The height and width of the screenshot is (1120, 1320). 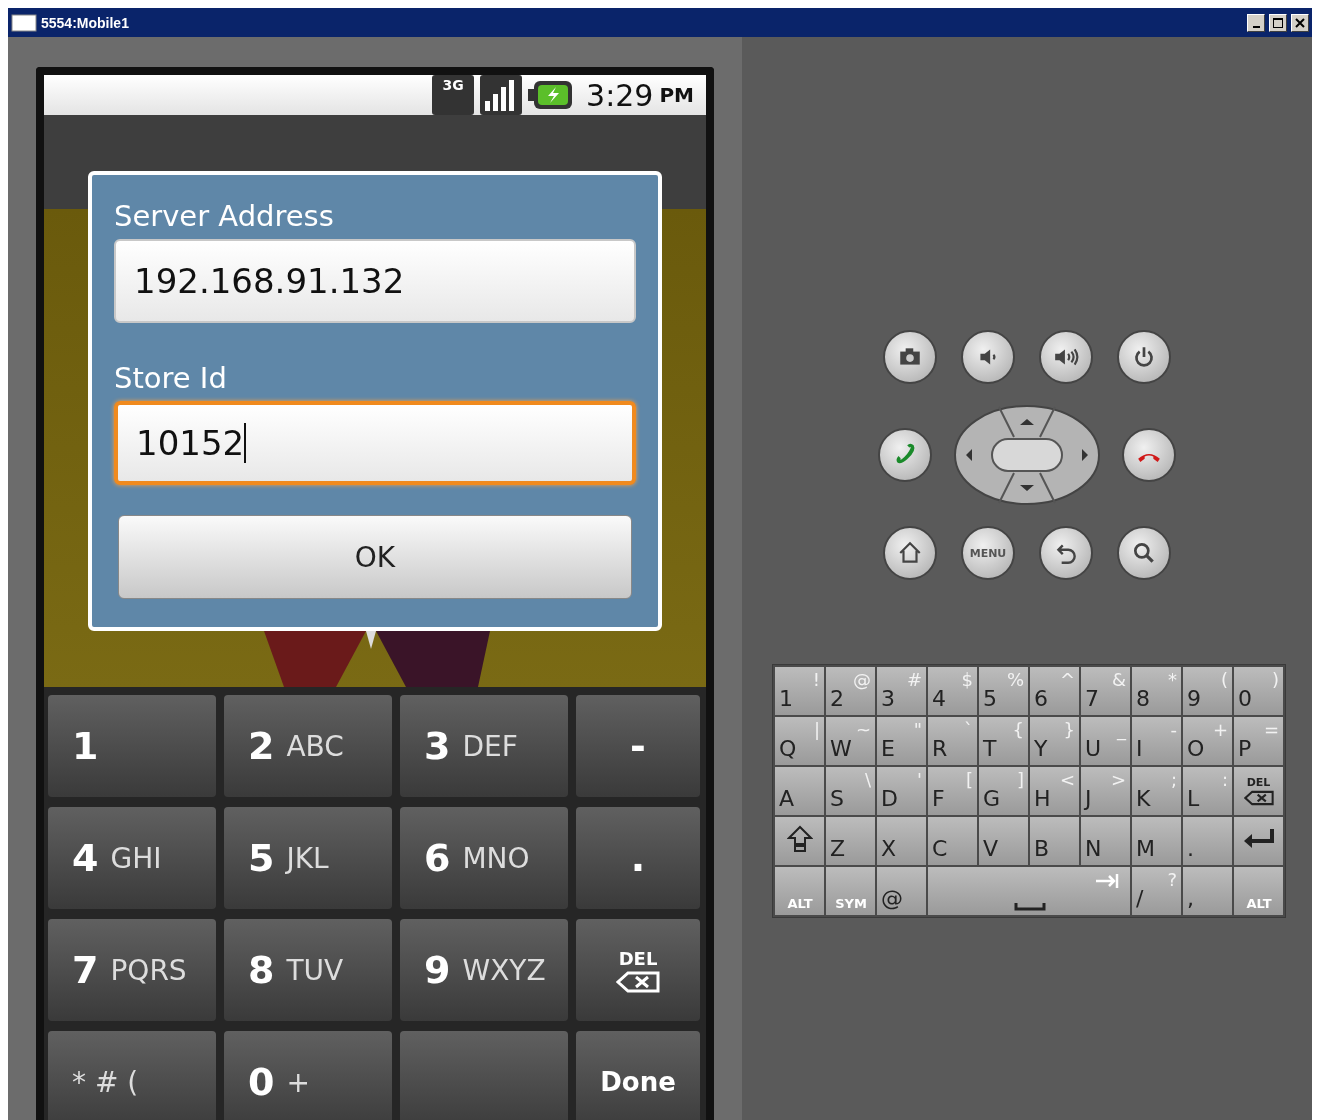 I want to click on keyboard-key: ., so click(x=1207, y=841).